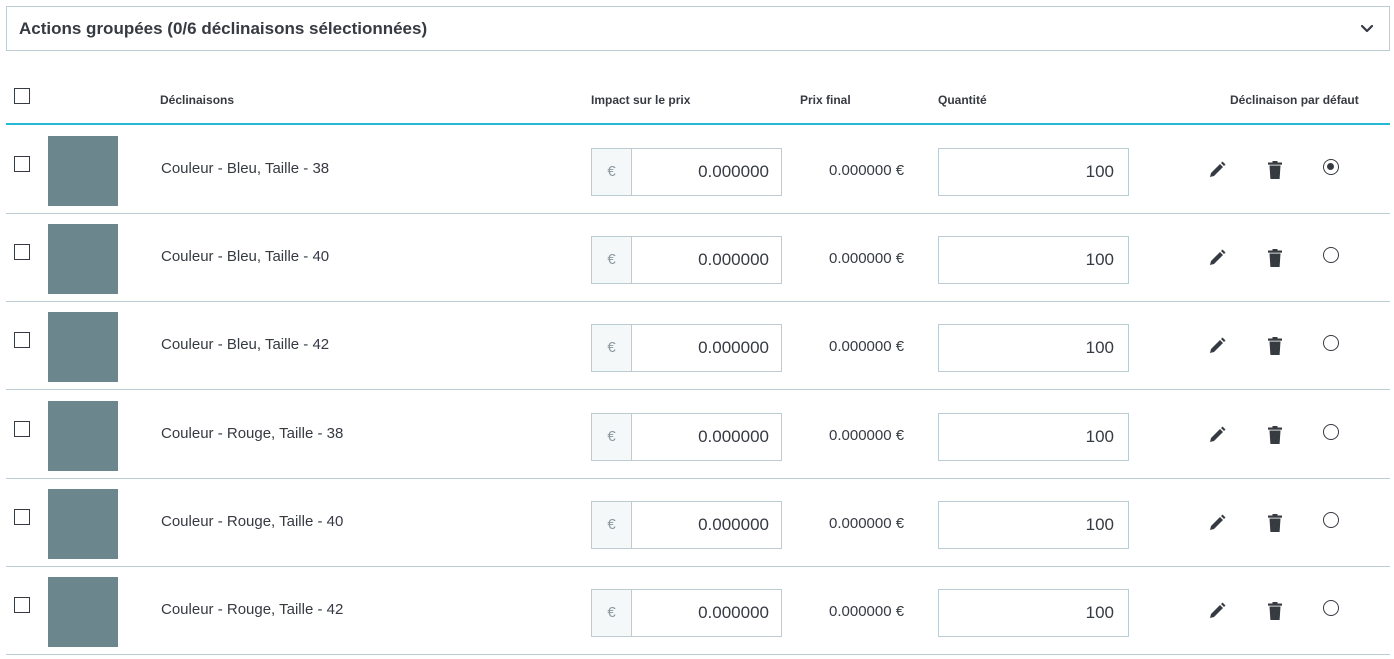 This screenshot has width=1394, height=659. I want to click on combination-name: Couleur - Rouge, Taille - 38, so click(252, 433).